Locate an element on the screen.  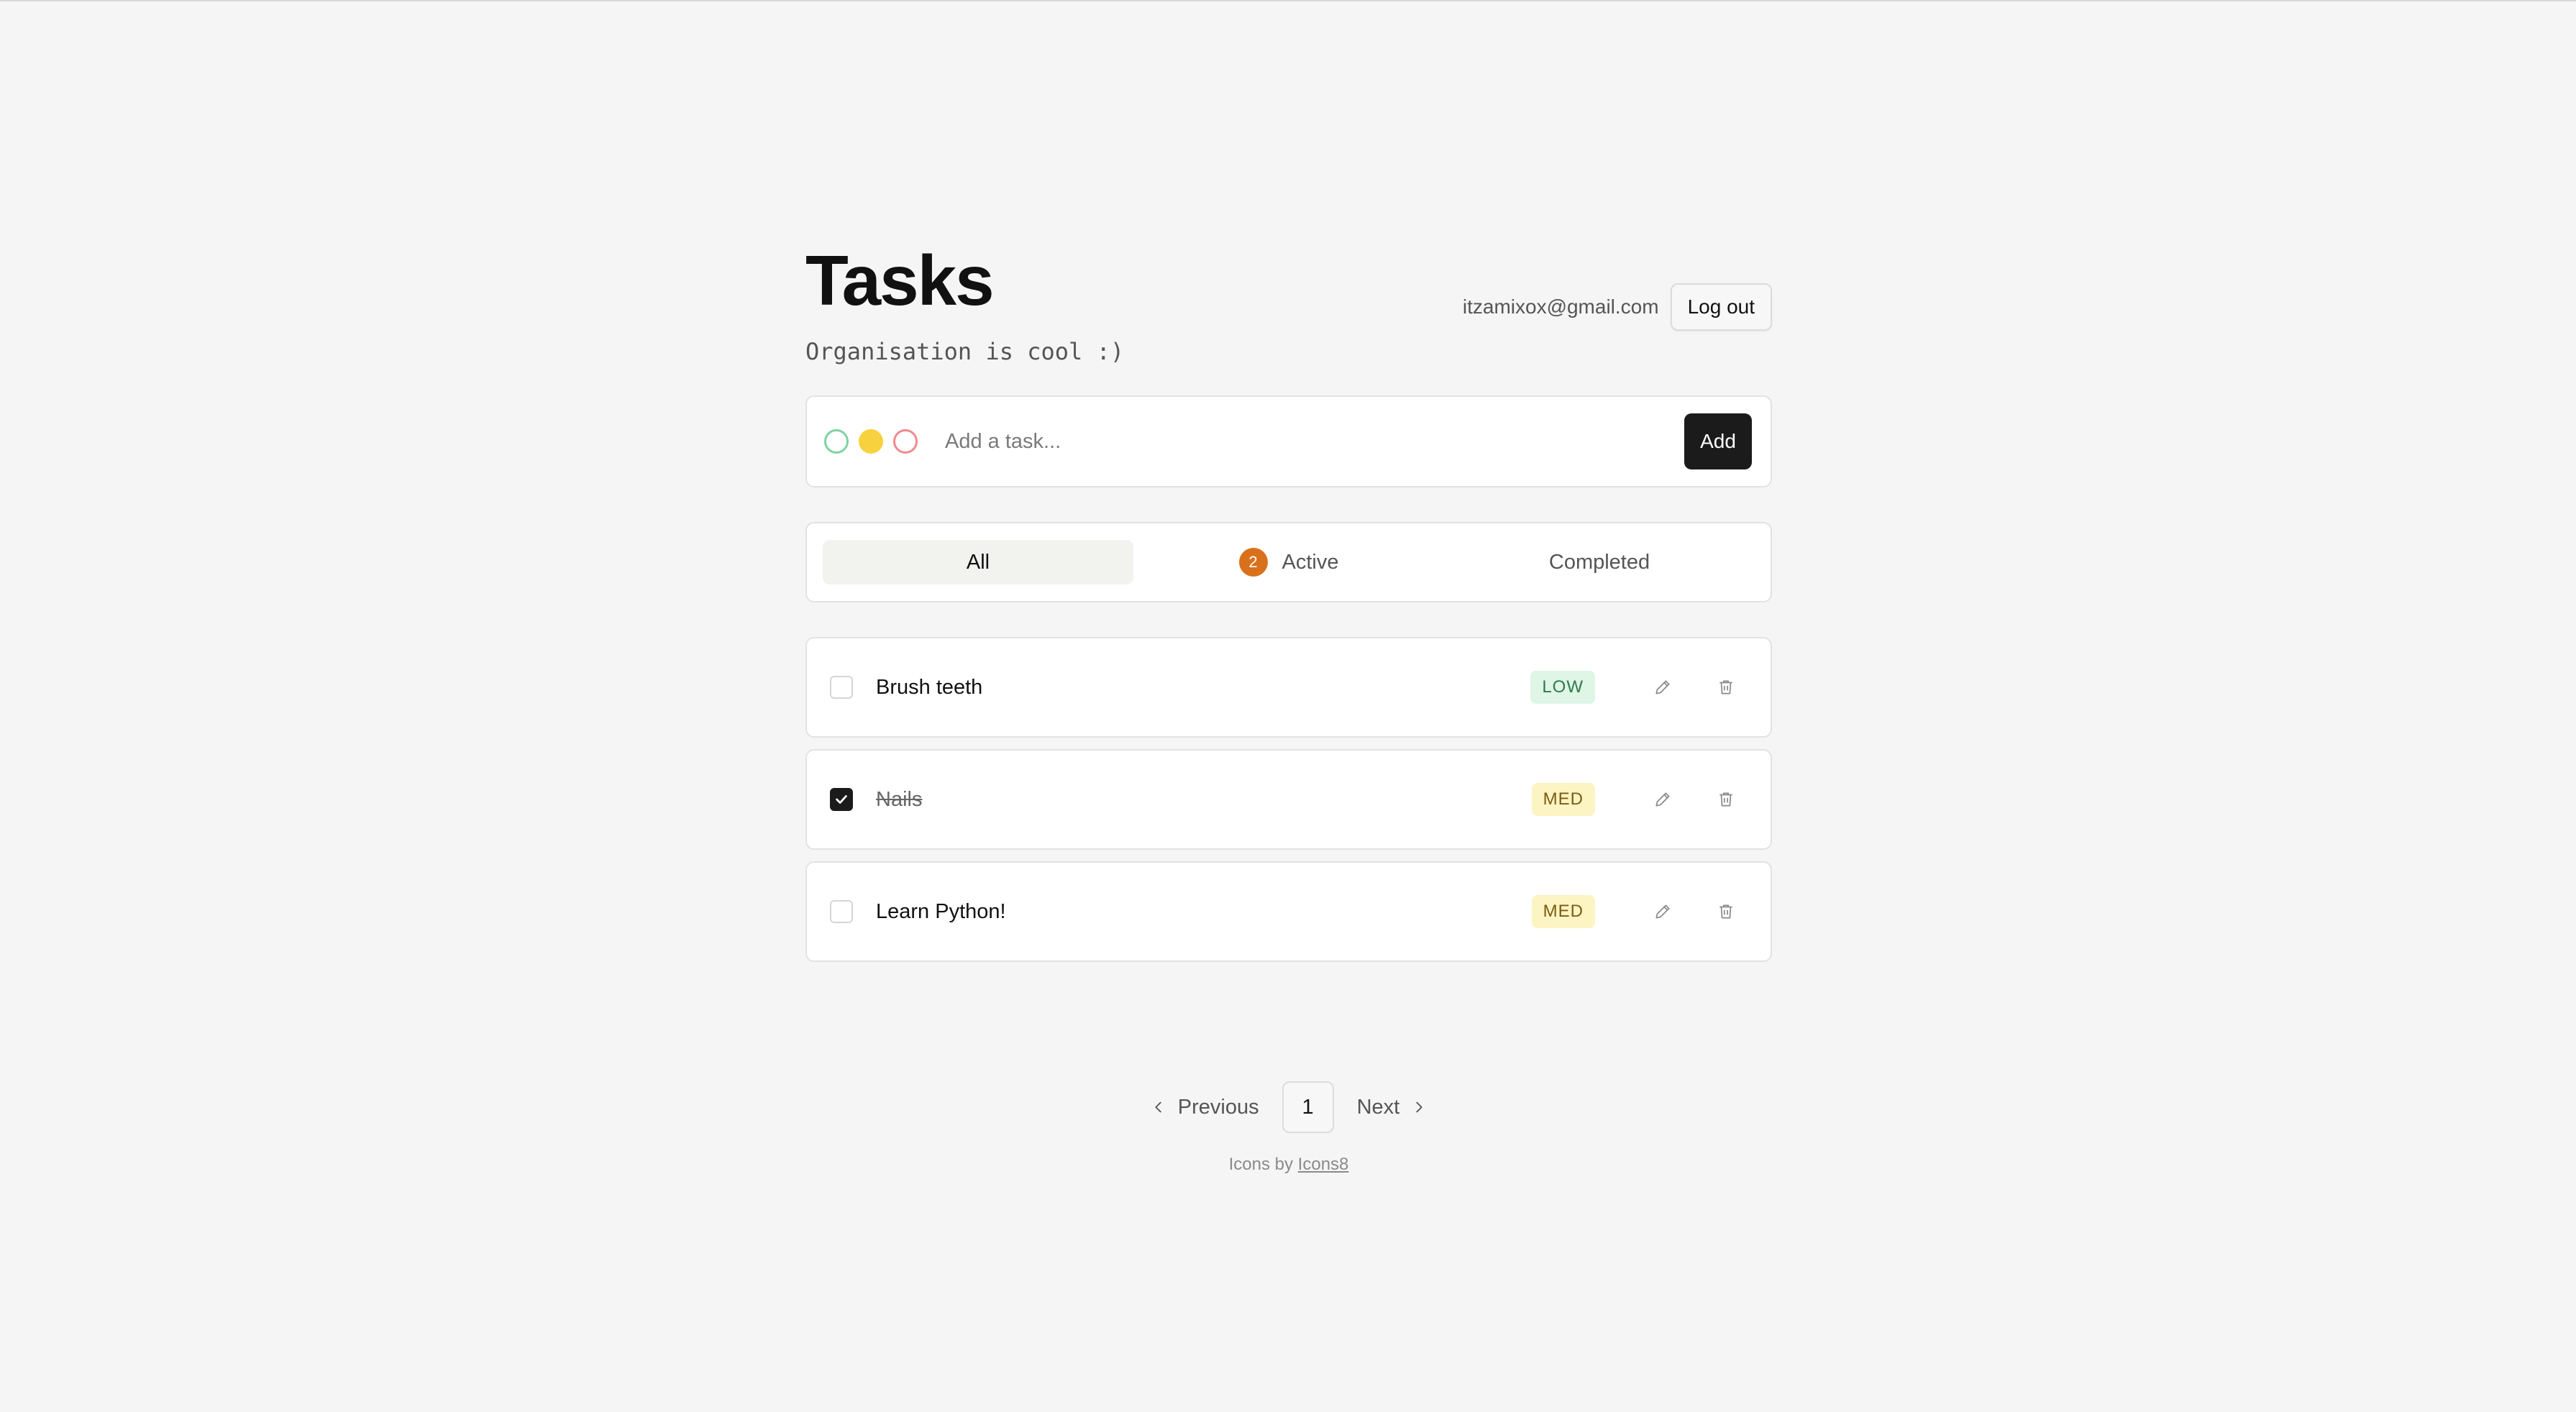
tab-all: All is located at coordinates (978, 562).